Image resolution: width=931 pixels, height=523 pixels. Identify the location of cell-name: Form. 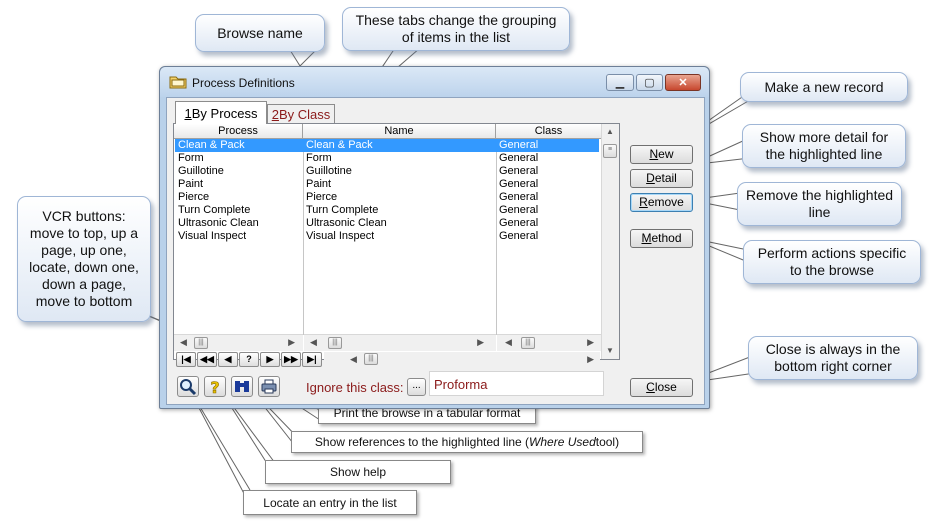
(319, 158).